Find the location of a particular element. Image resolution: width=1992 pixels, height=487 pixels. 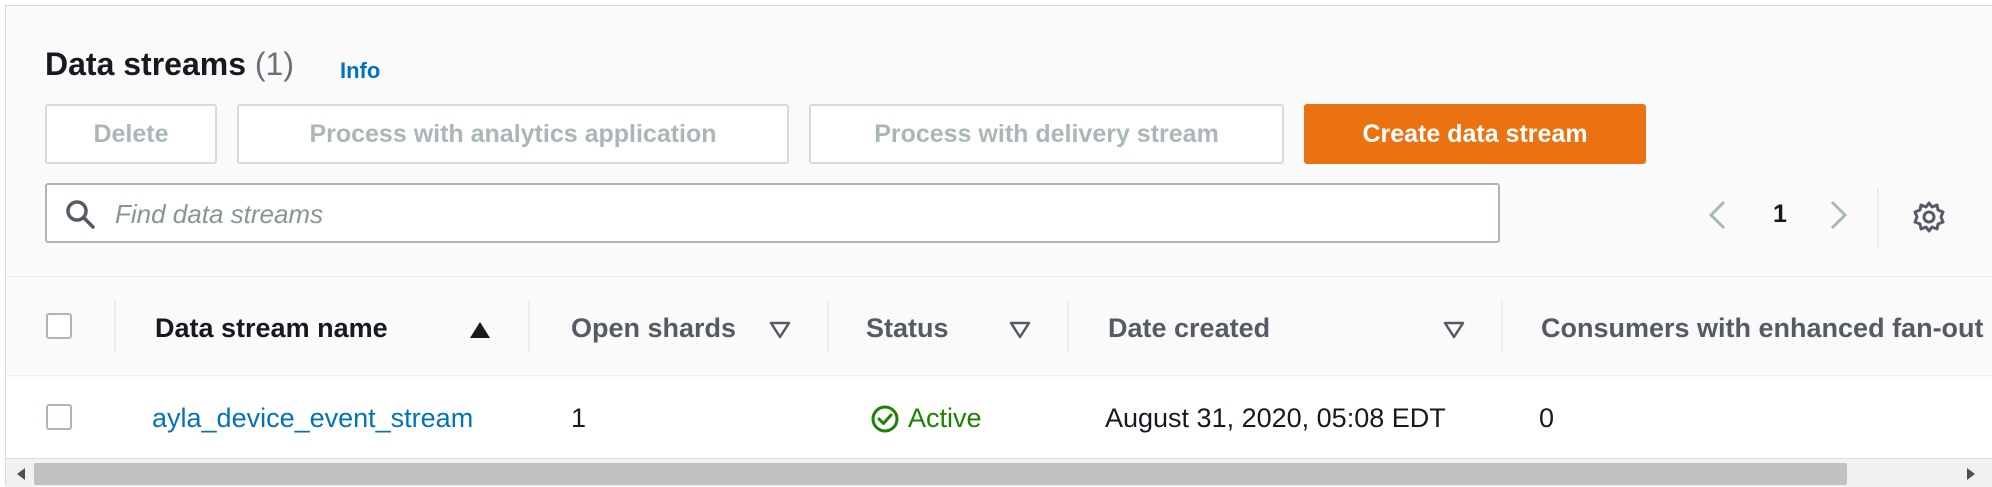

scroll-left-arrow-icon is located at coordinates (21, 474).